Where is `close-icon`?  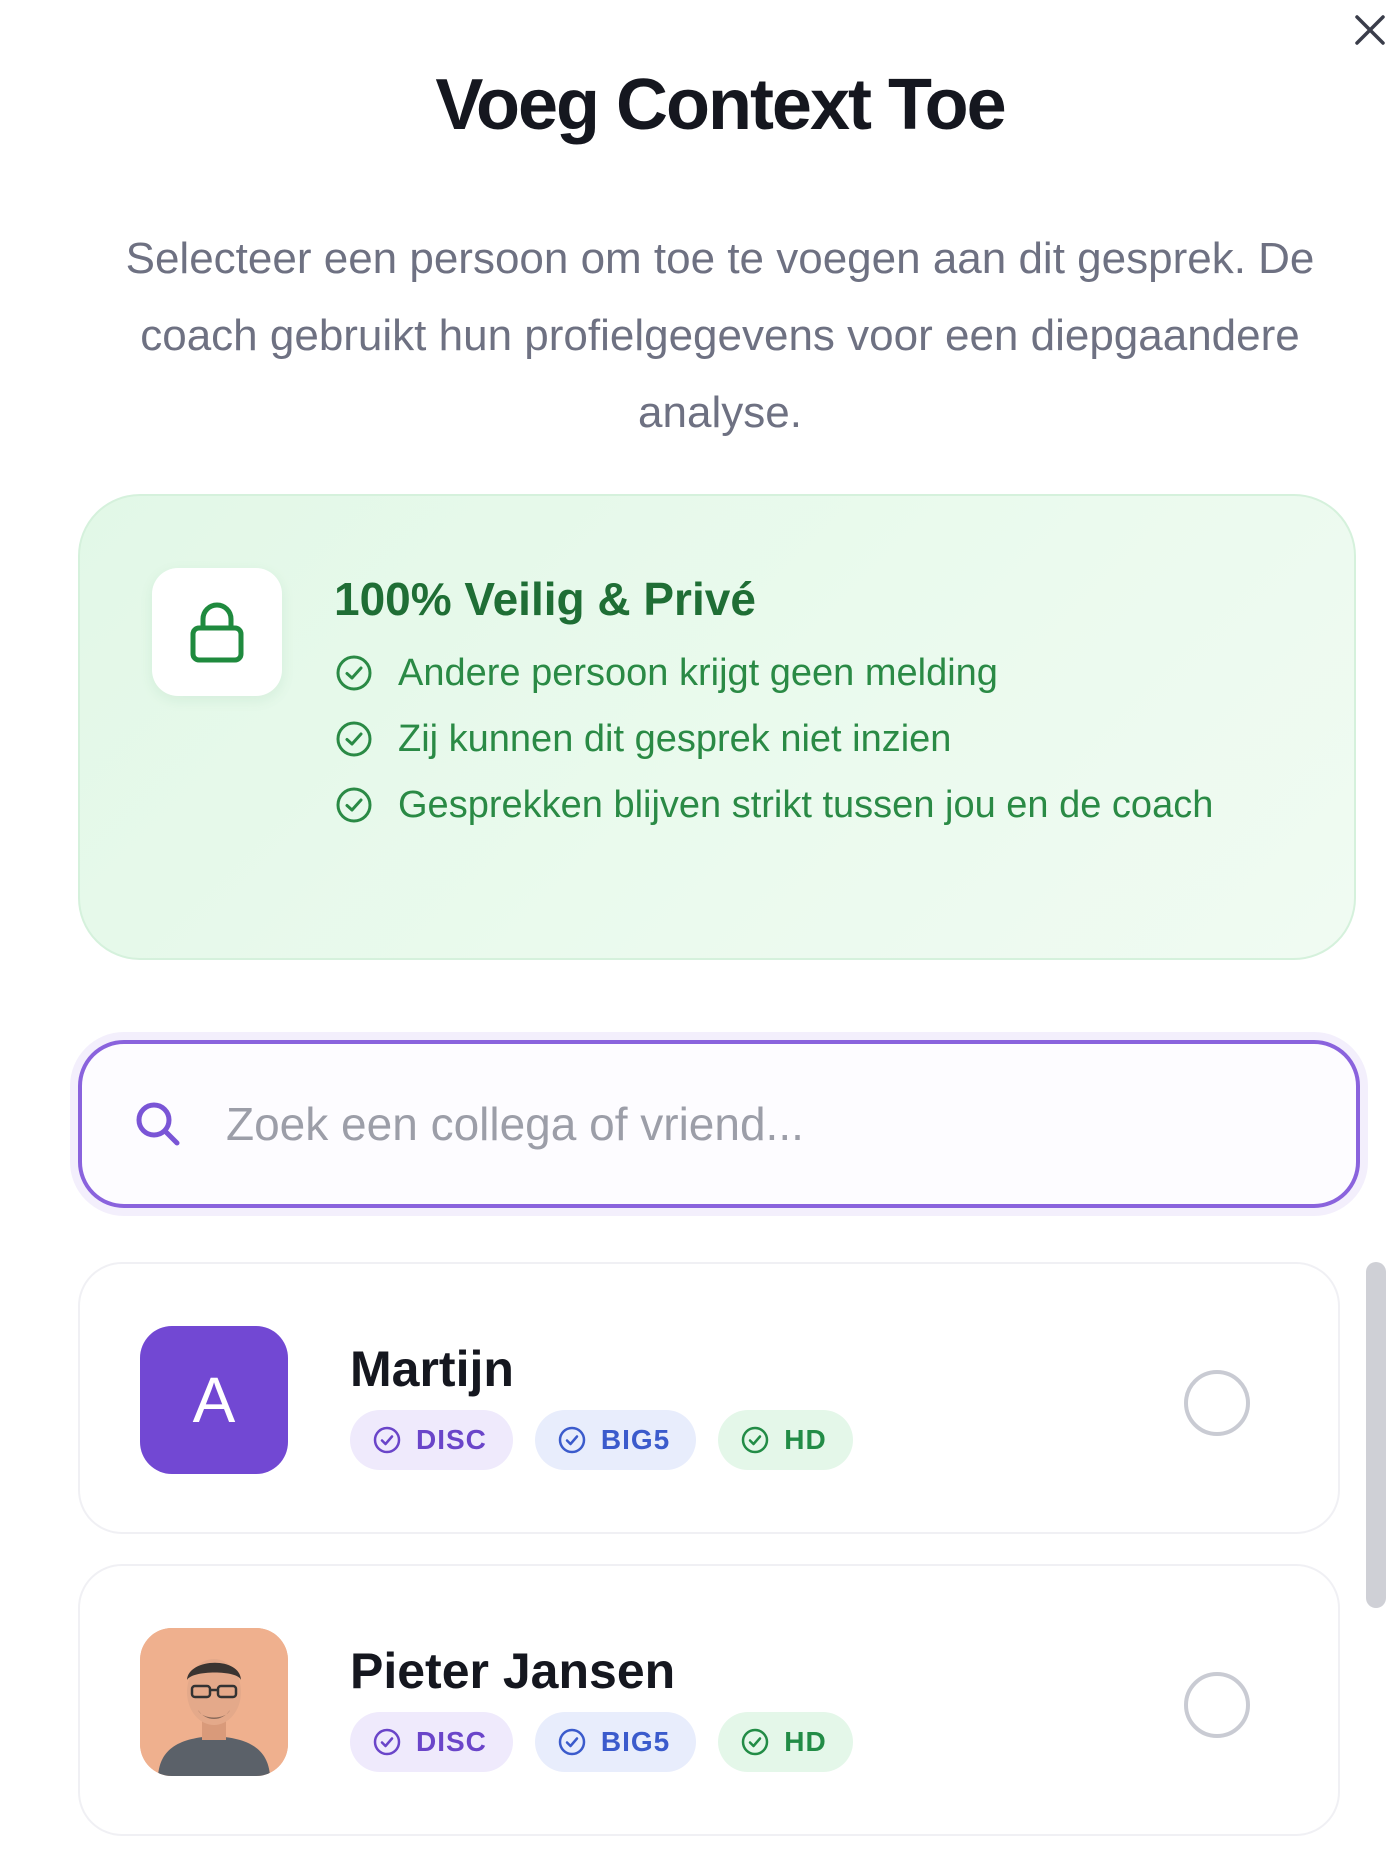 close-icon is located at coordinates (1370, 30).